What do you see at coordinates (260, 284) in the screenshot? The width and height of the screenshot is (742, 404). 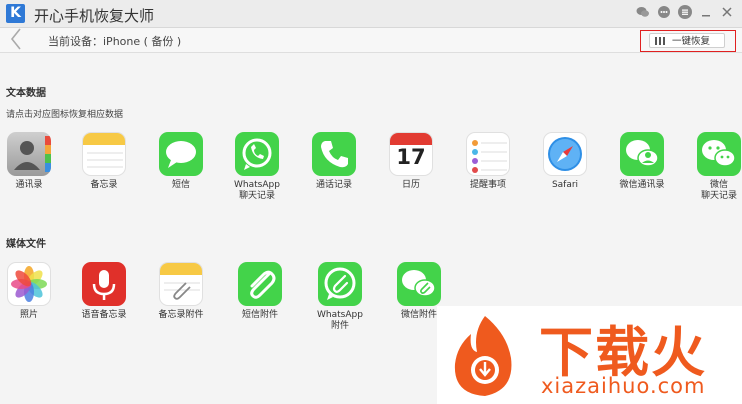 I see `sms-attachment-icon` at bounding box center [260, 284].